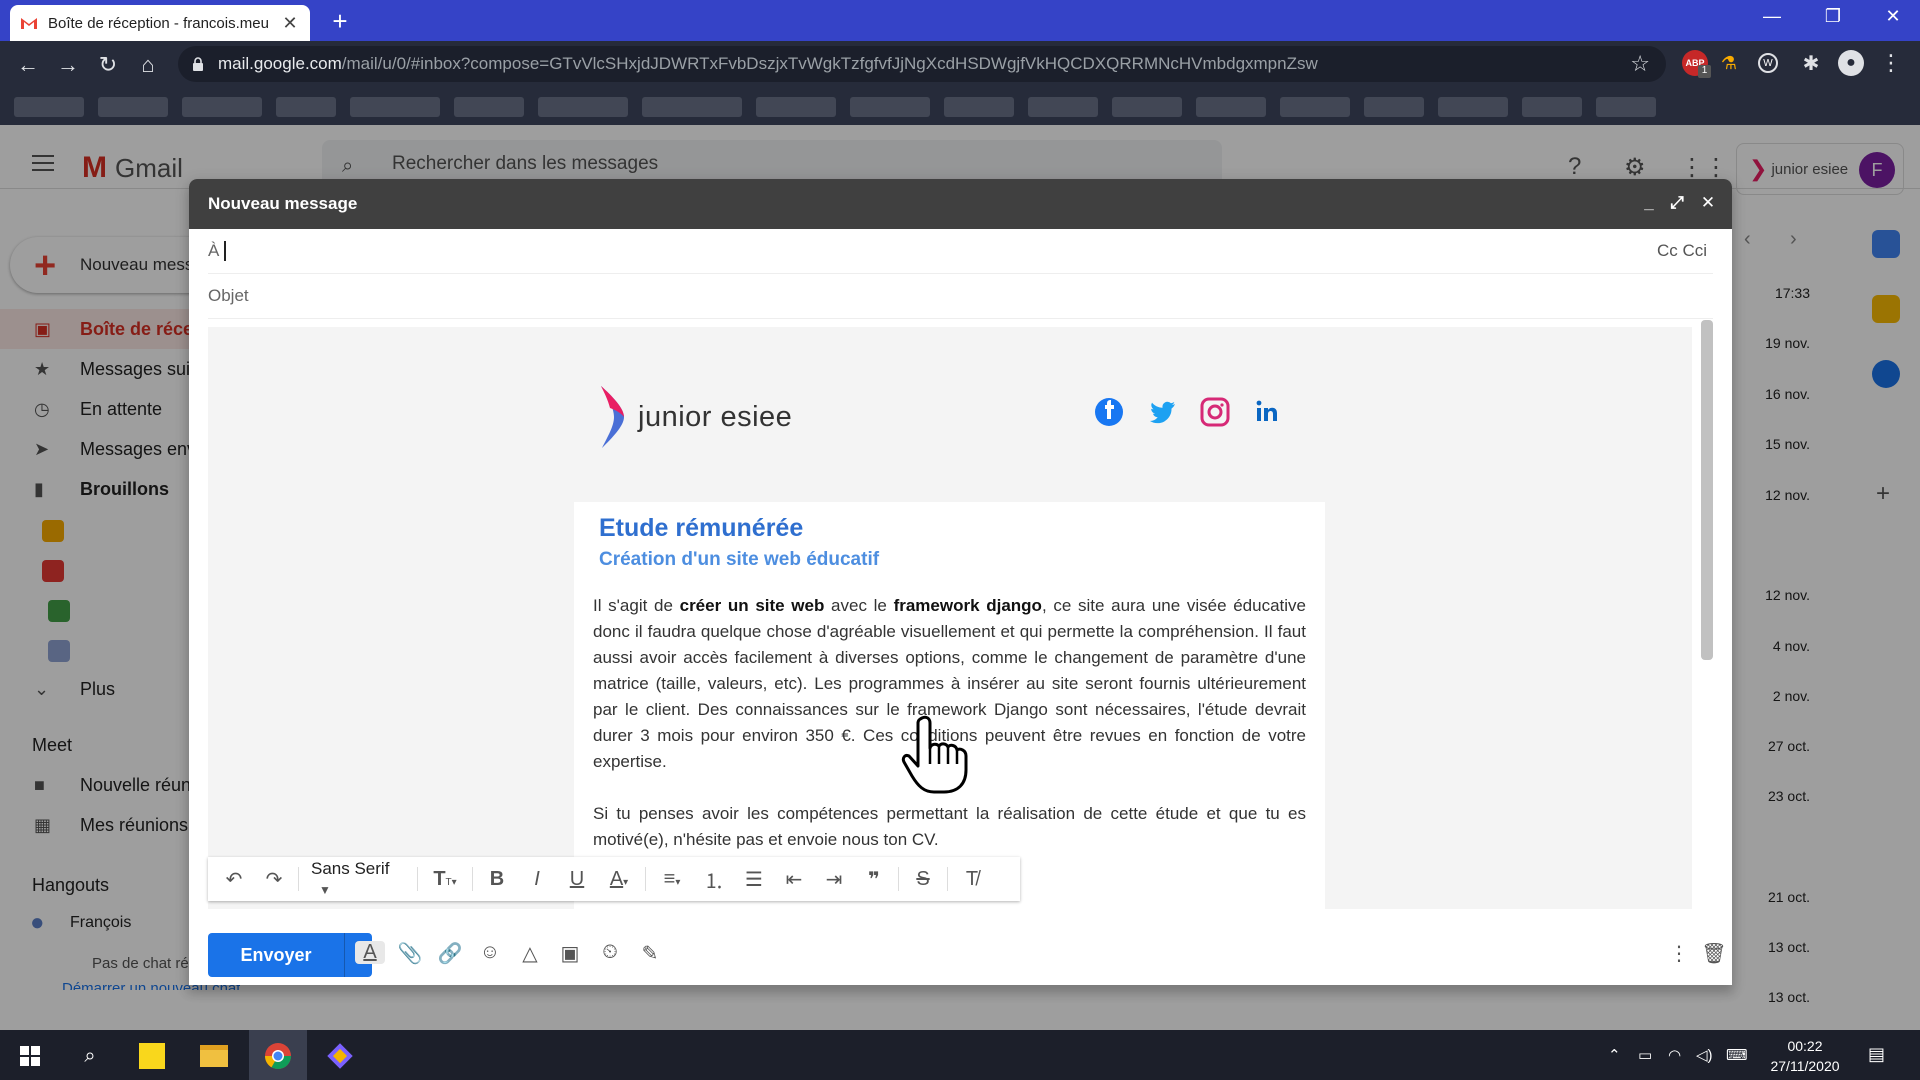  What do you see at coordinates (1268, 412) in the screenshot?
I see `linkedin-icon` at bounding box center [1268, 412].